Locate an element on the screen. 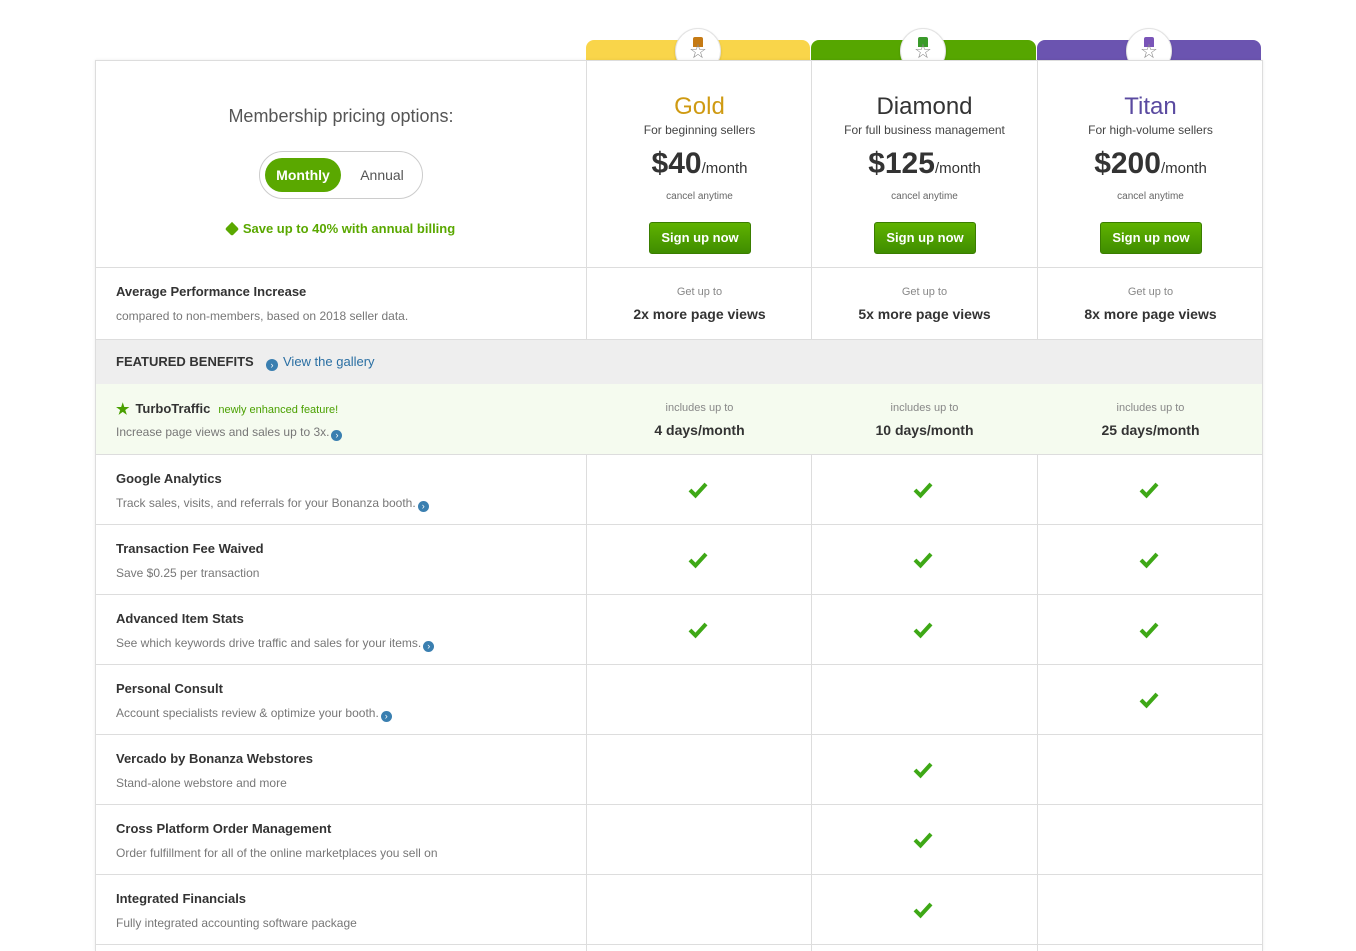 The width and height of the screenshot is (1356, 951). cell-value: 25 days/month is located at coordinates (1150, 430).